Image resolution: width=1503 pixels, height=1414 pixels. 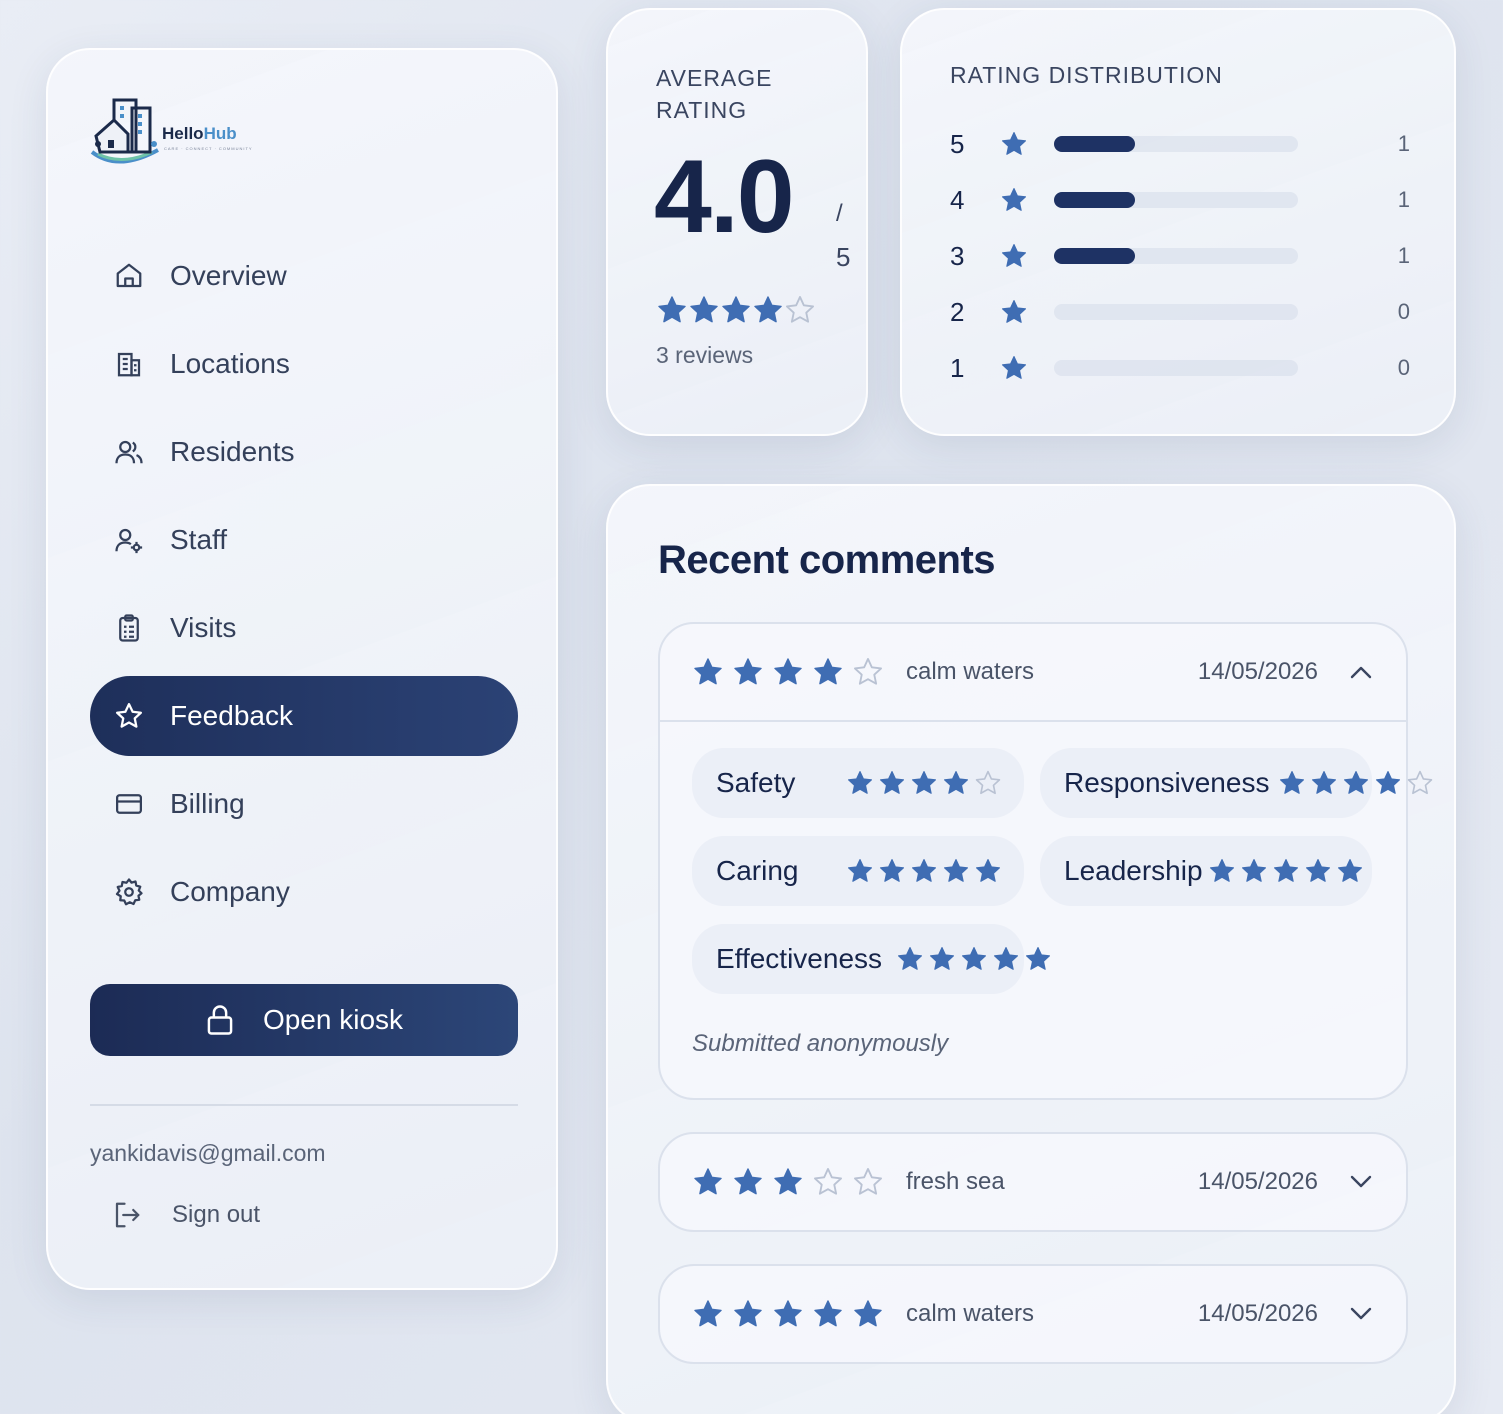 I want to click on comment-header: fresh sea 14/05/2026, so click(x=1033, y=1182).